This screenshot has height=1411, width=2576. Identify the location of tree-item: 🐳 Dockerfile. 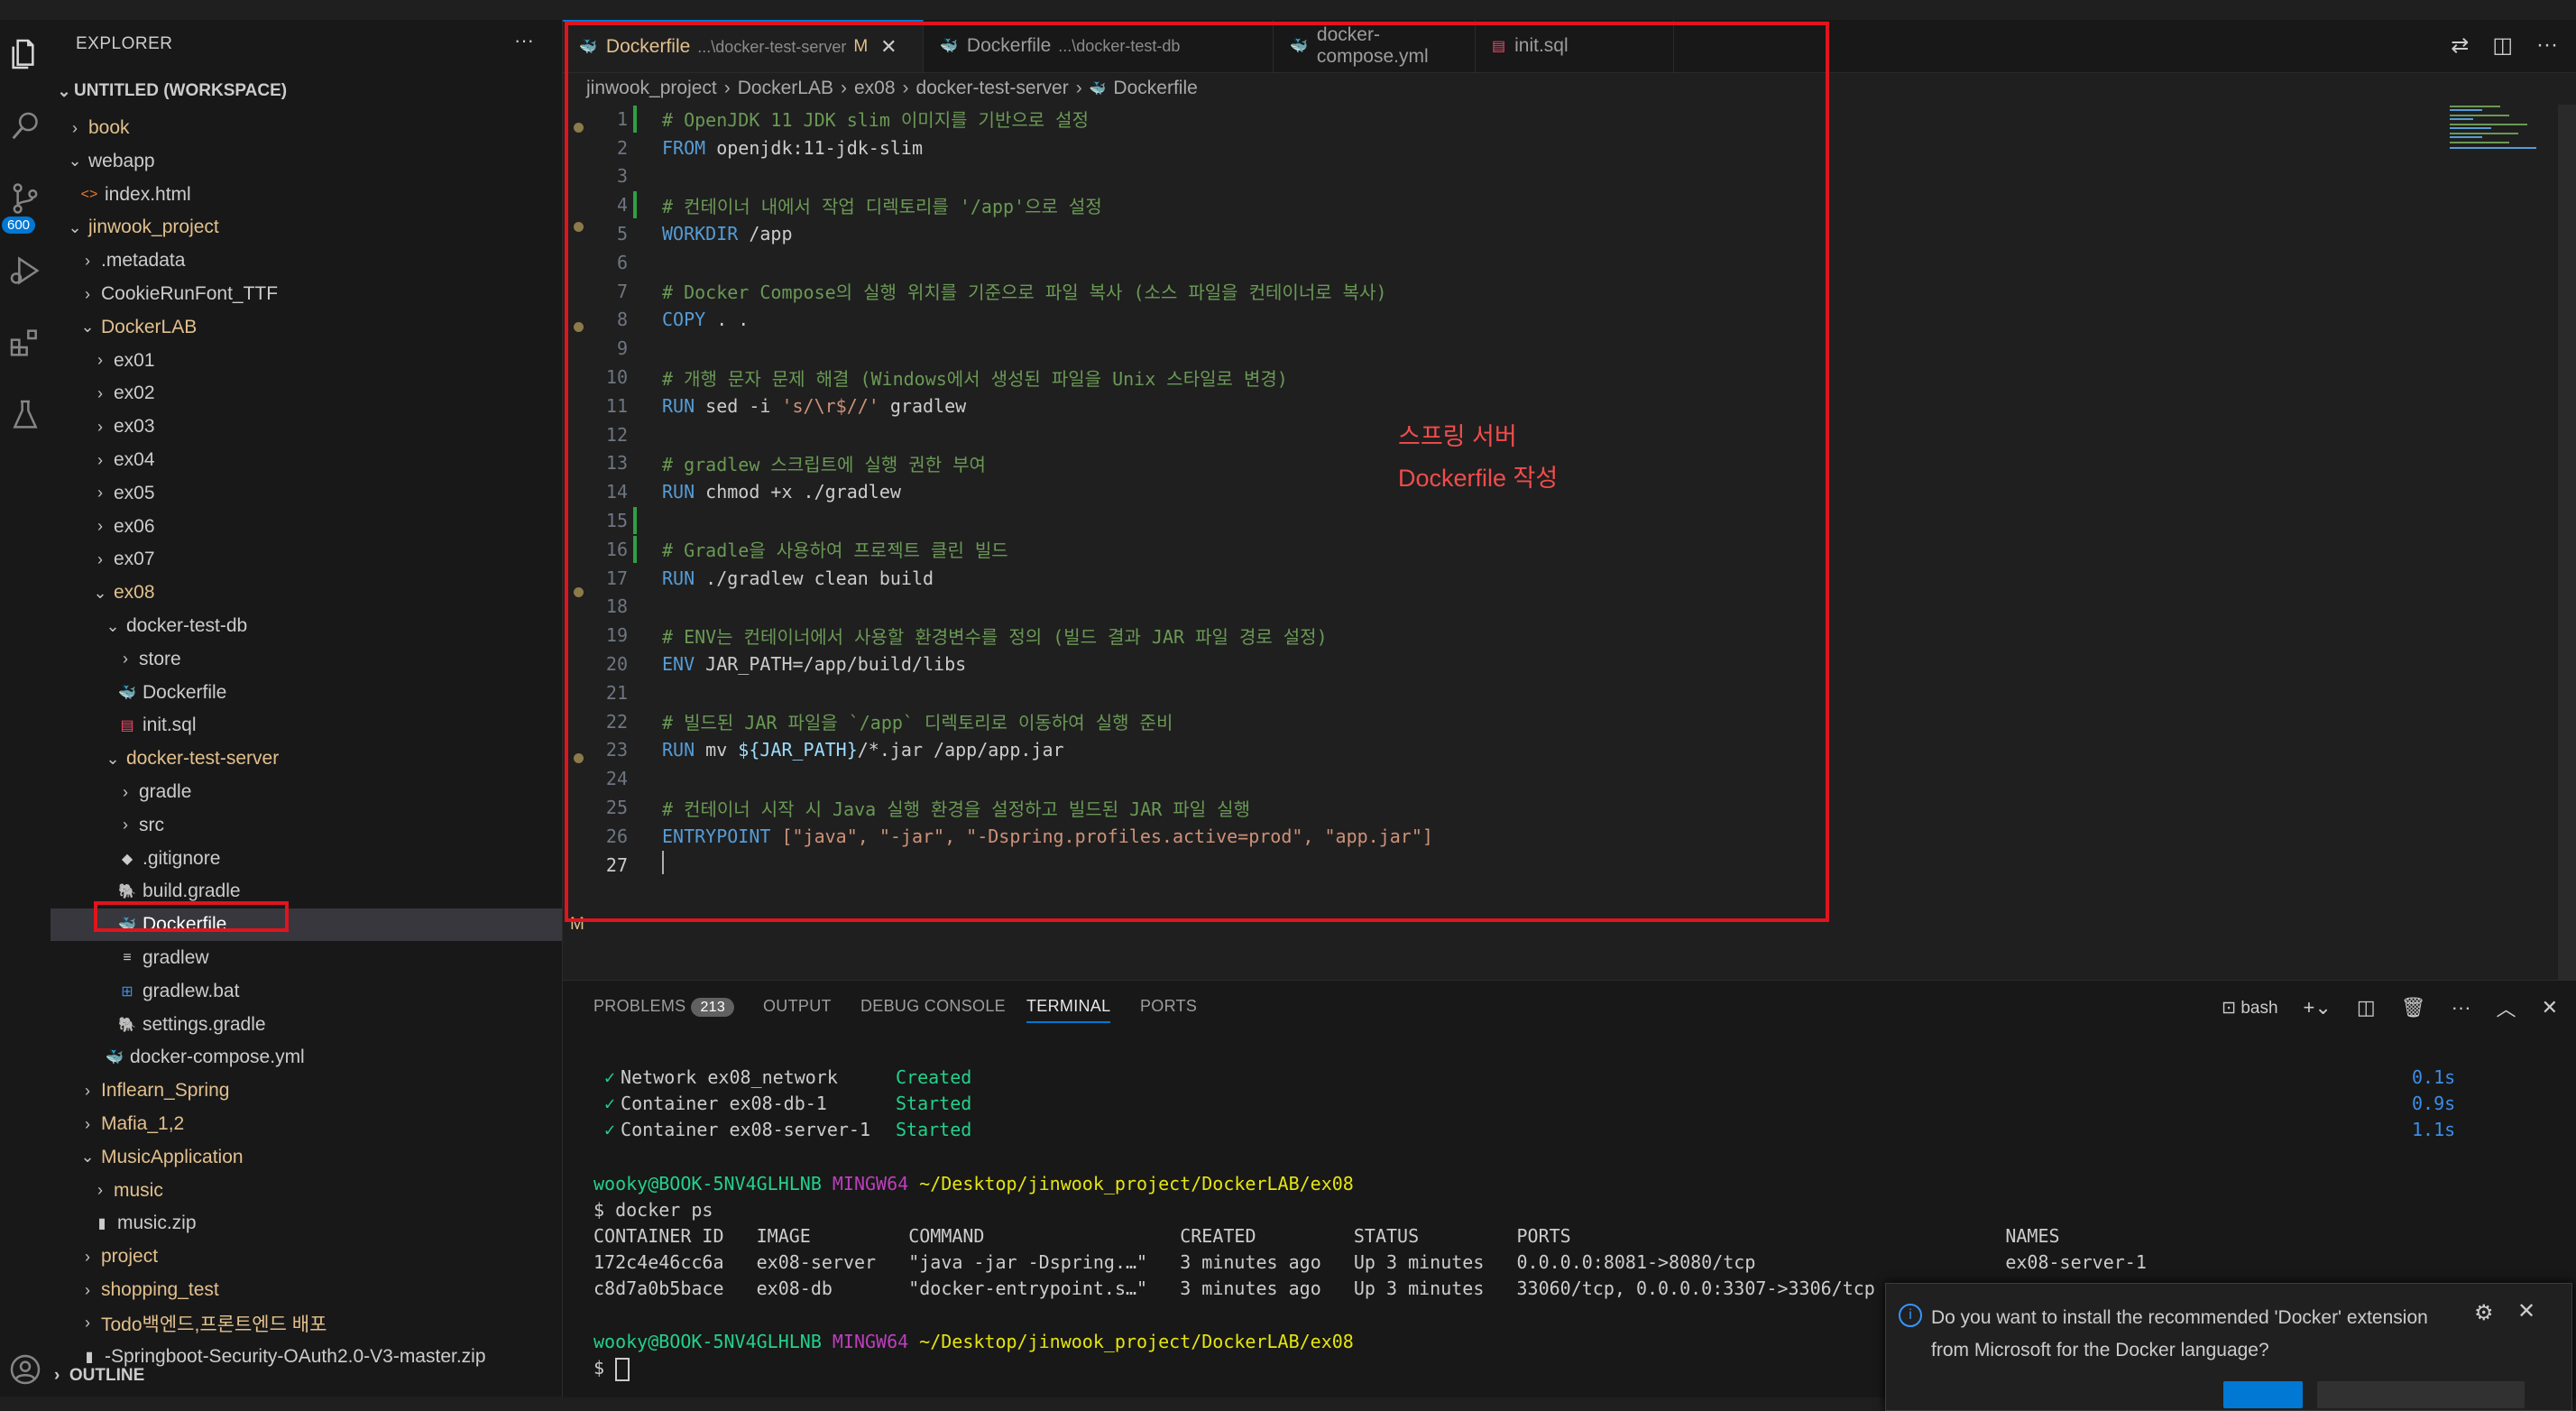
(306, 693).